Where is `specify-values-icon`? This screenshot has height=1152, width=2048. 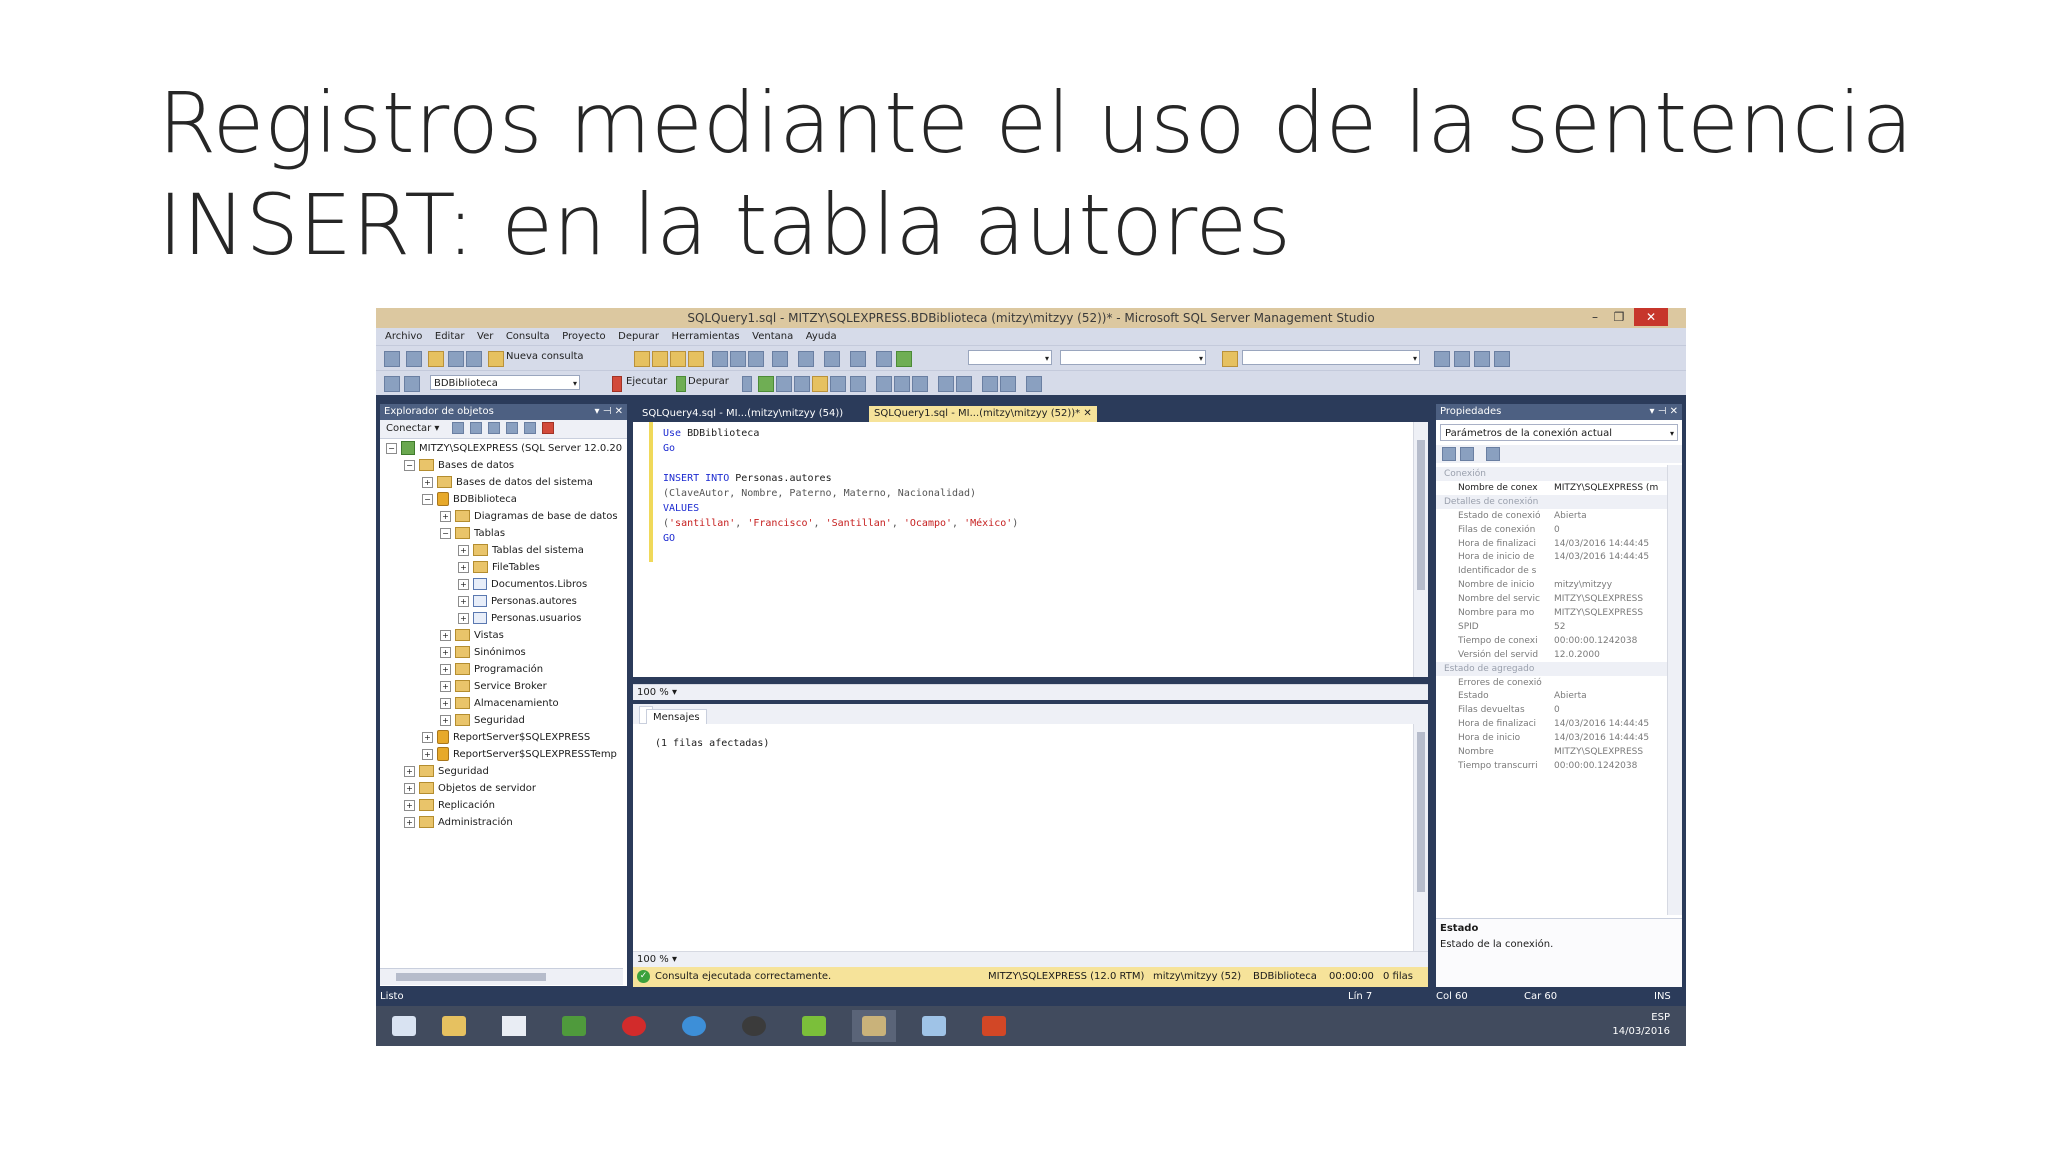 specify-values-icon is located at coordinates (1034, 384).